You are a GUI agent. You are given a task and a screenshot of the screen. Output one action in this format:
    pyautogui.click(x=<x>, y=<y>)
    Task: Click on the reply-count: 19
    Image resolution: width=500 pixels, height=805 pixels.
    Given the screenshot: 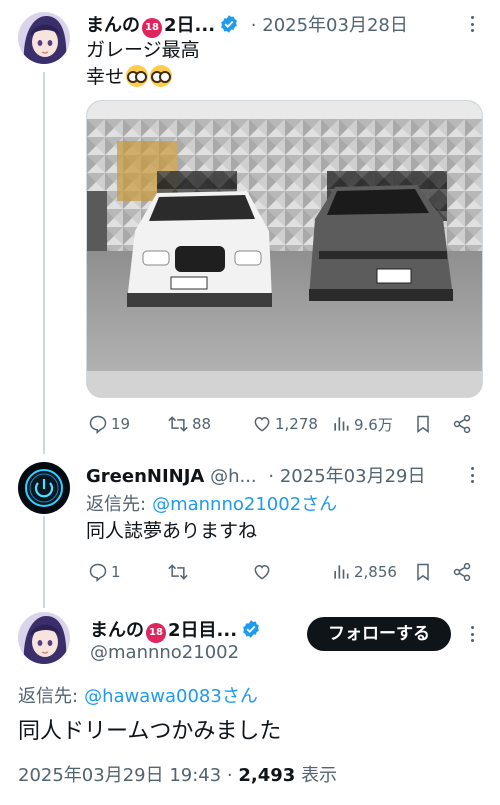 What is the action you would take?
    pyautogui.click(x=121, y=424)
    